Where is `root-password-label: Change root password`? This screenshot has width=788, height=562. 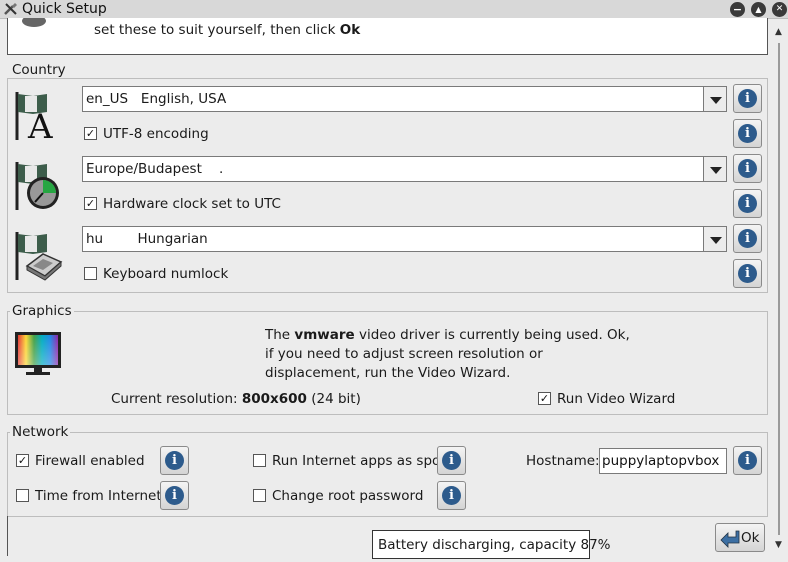 root-password-label: Change root password is located at coordinates (348, 496).